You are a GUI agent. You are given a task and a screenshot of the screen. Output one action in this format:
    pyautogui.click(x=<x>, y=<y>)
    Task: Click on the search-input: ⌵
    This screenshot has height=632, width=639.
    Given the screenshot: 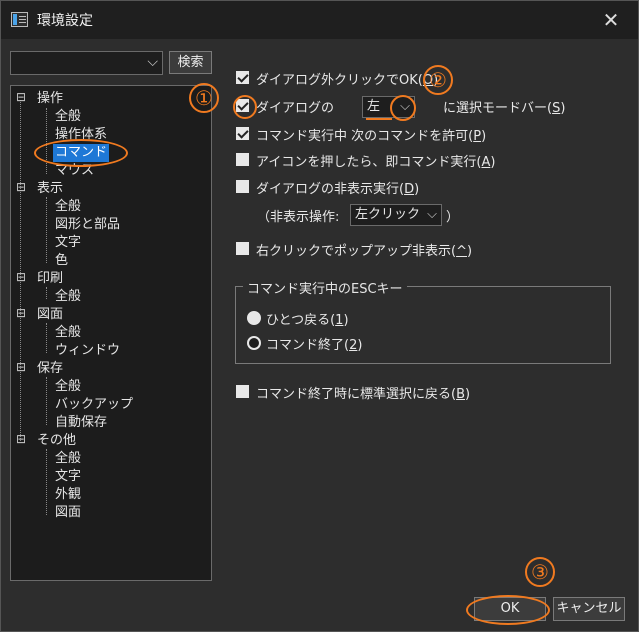 What is the action you would take?
    pyautogui.click(x=86, y=63)
    